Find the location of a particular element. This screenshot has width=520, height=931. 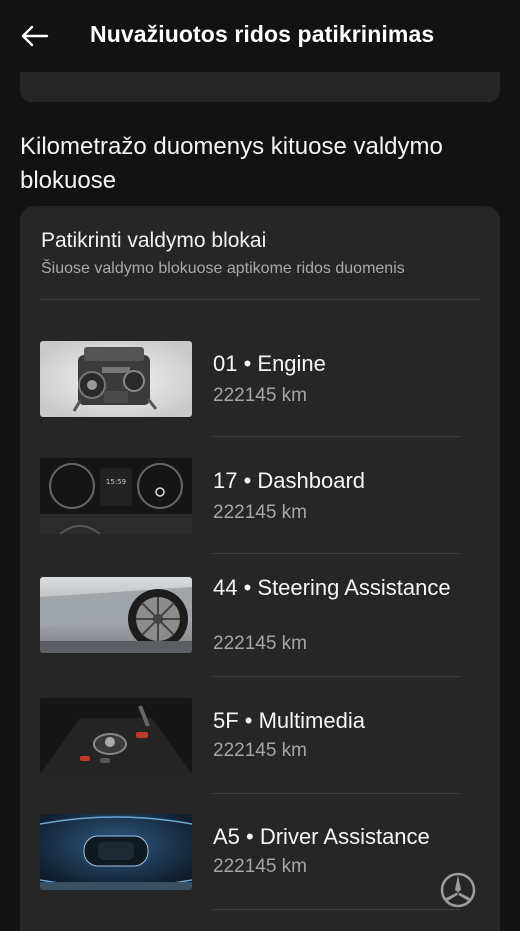

list-item-steering-assistance: 44 • Steering Assistance 222145 km is located at coordinates (250, 626).